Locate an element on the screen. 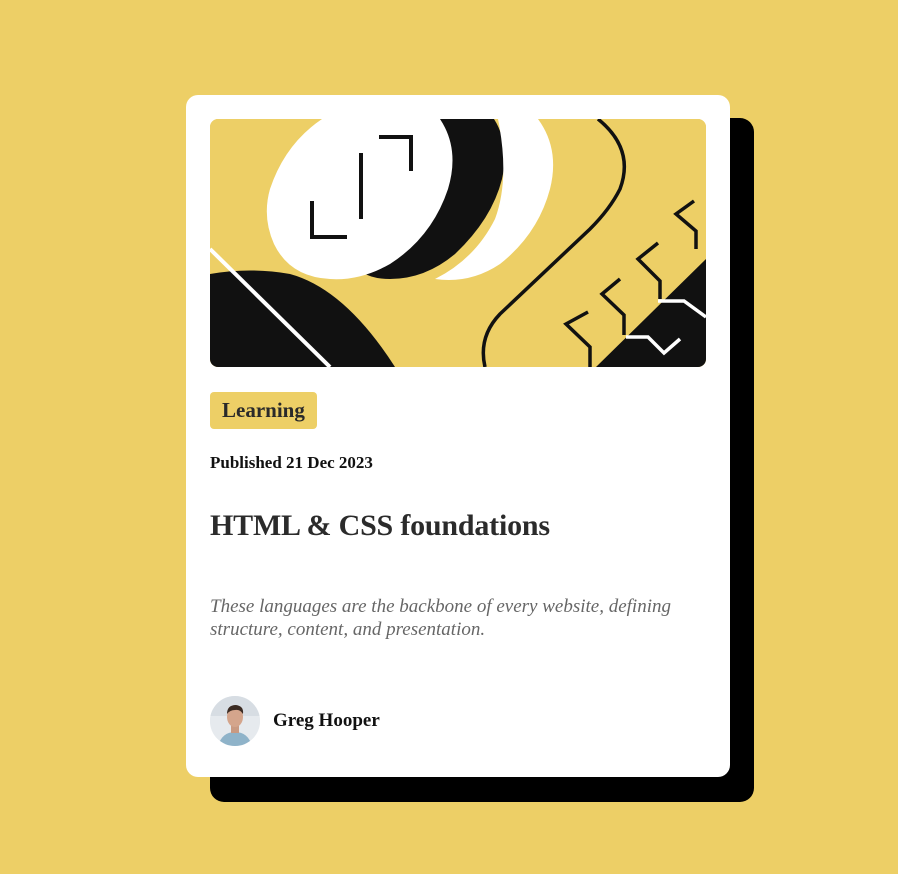 Image resolution: width=898 pixels, height=874 pixels. card-title: HTML & CSS foundations is located at coordinates (380, 526).